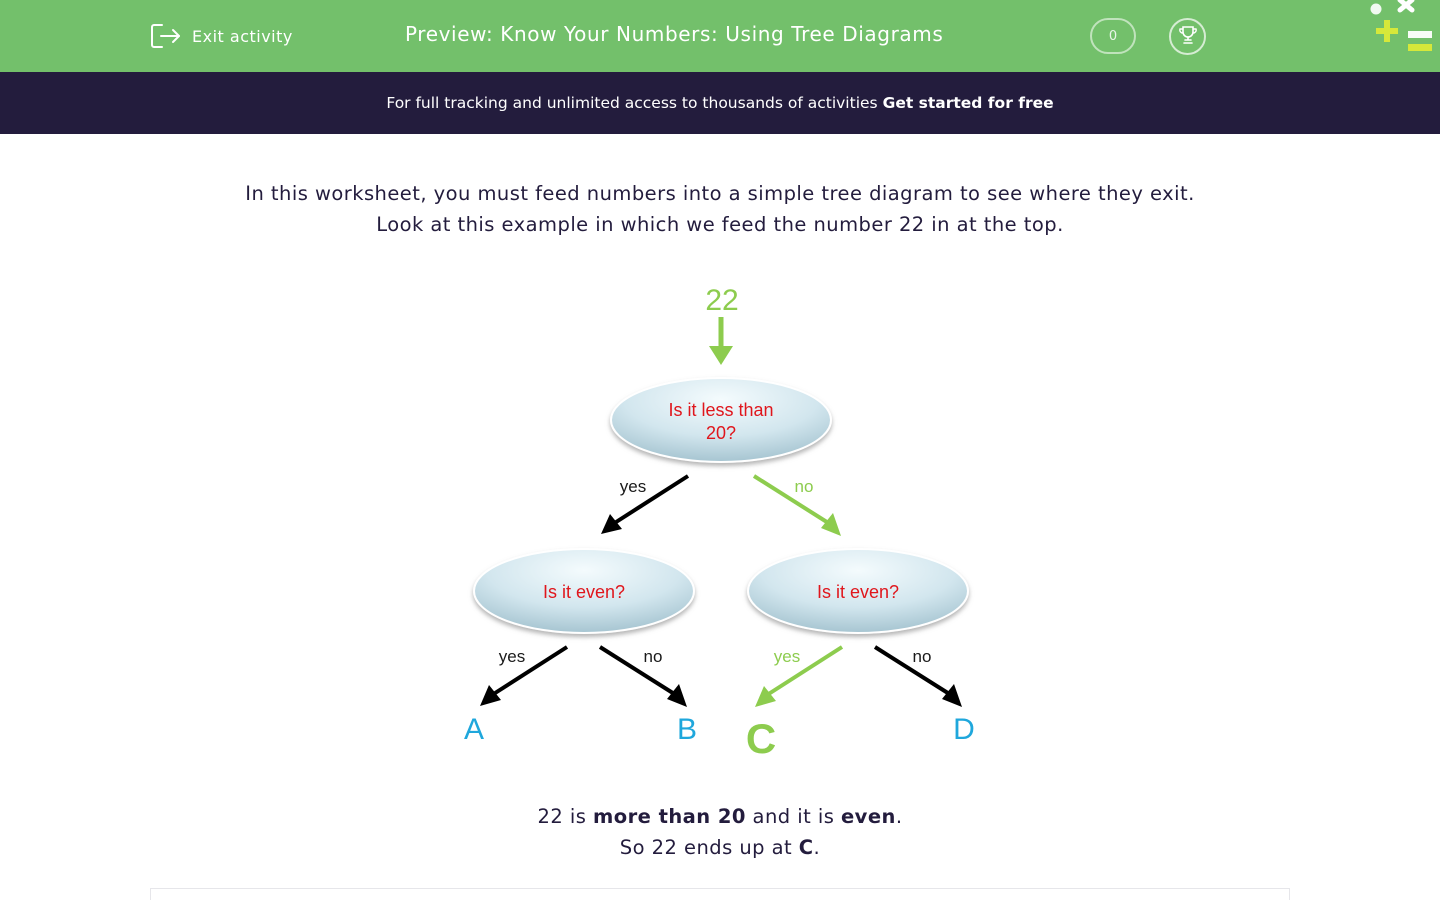  Describe the element at coordinates (474, 729) in the screenshot. I see `outcome-a: A` at that location.